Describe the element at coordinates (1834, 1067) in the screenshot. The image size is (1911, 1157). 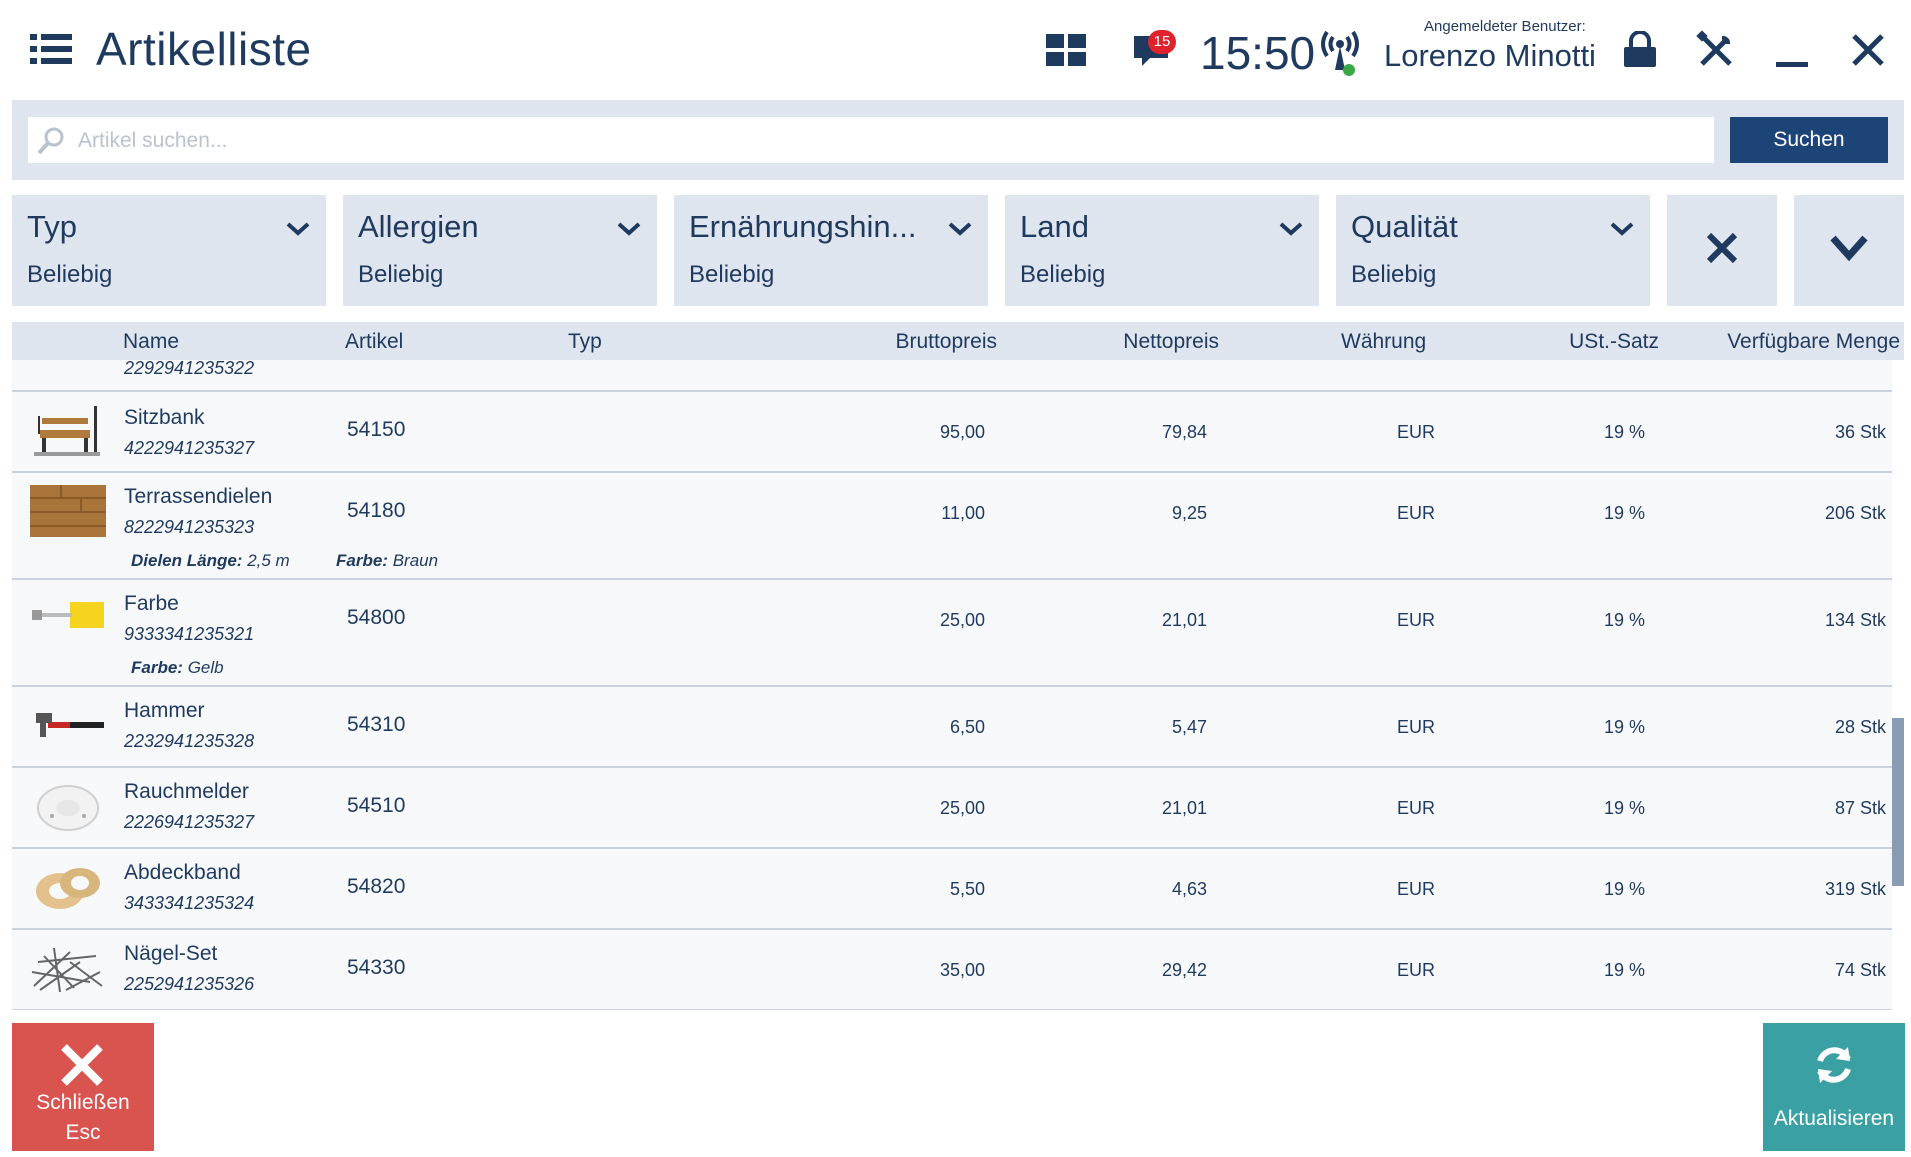
I see `refresh-icon` at that location.